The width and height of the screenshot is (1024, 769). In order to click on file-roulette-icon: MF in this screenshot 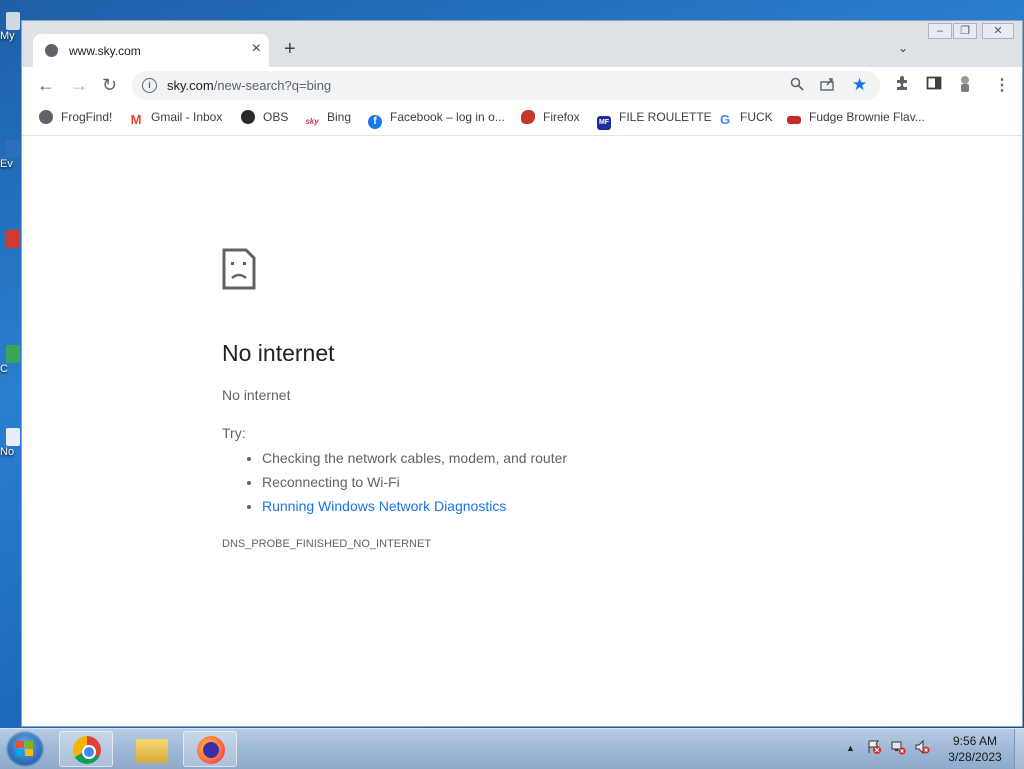, I will do `click(604, 123)`.